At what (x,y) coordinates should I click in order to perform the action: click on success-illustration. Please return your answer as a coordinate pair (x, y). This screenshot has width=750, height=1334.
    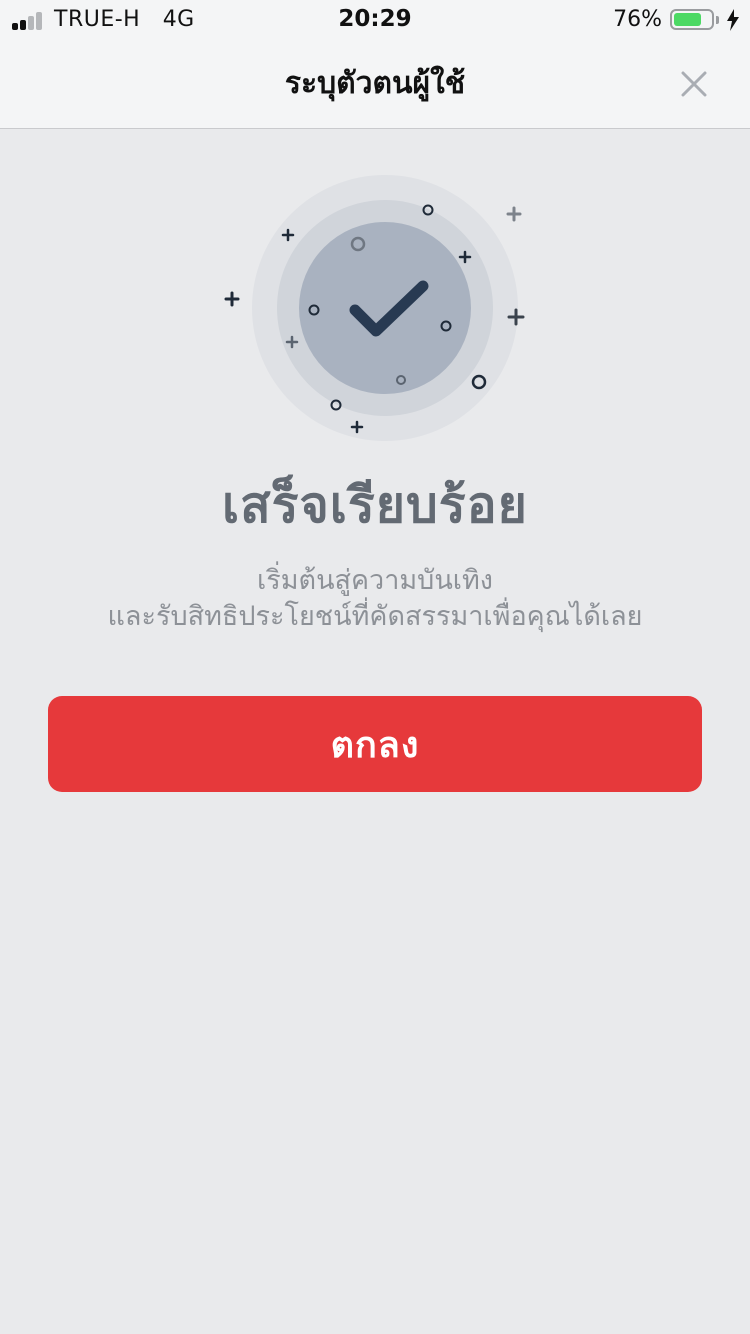
    Looking at the image, I should click on (374, 308).